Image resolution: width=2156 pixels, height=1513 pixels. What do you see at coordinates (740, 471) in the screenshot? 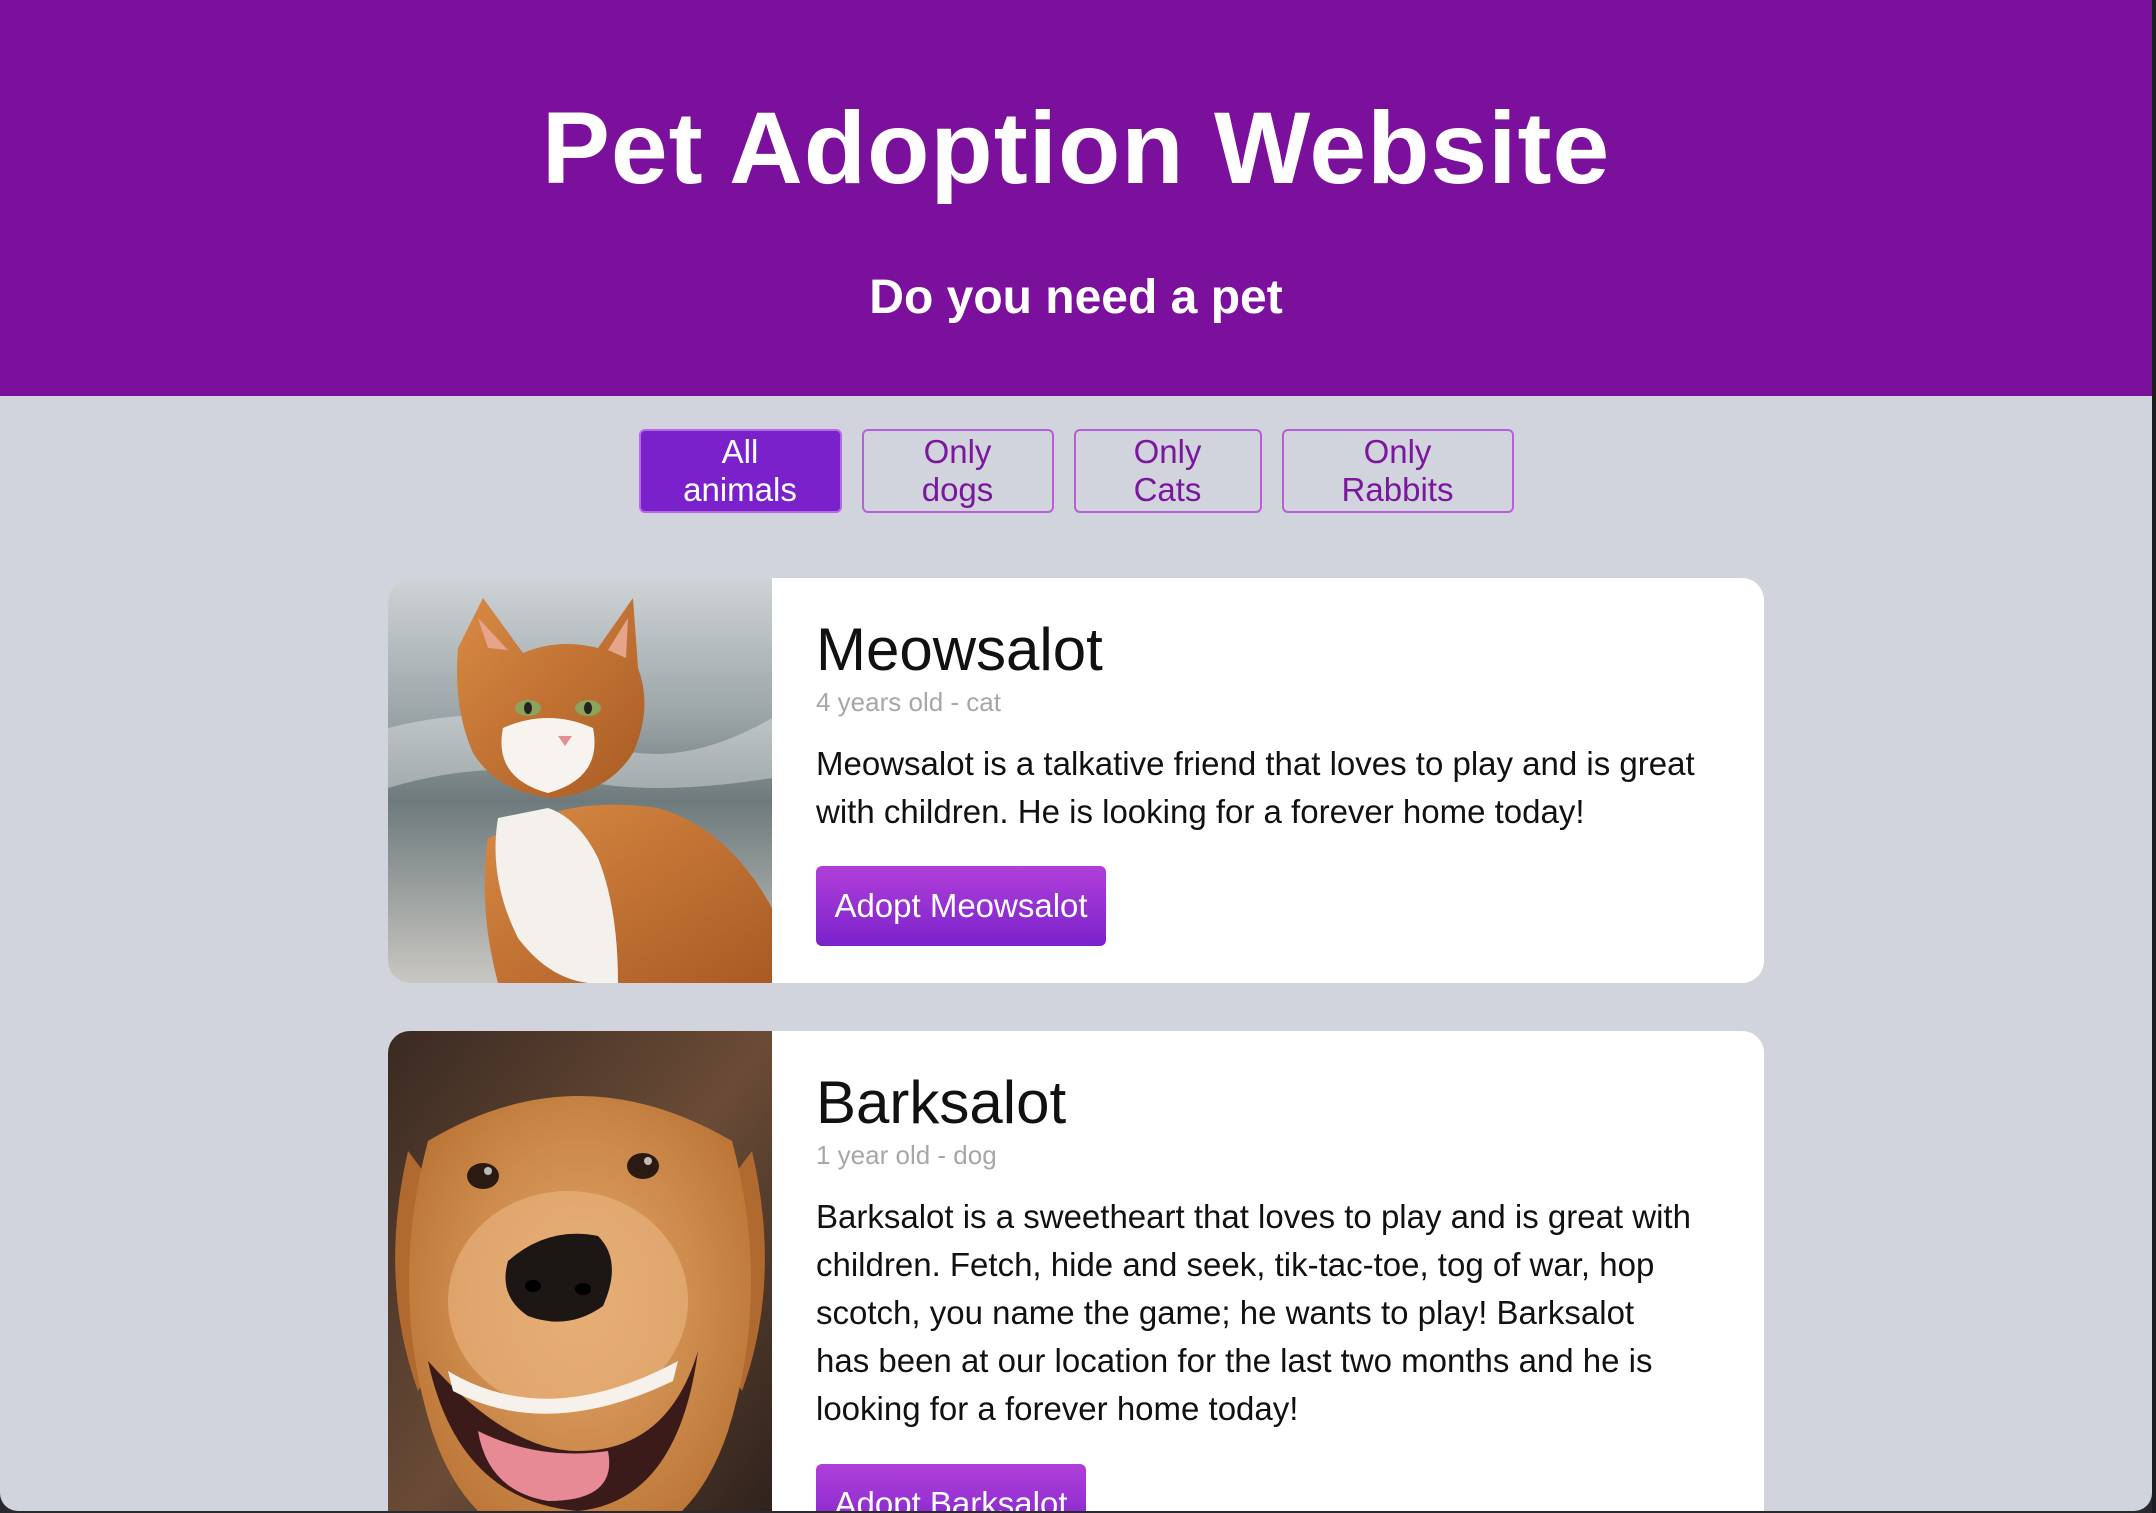
I see `filter-all-animals-button: All animals` at bounding box center [740, 471].